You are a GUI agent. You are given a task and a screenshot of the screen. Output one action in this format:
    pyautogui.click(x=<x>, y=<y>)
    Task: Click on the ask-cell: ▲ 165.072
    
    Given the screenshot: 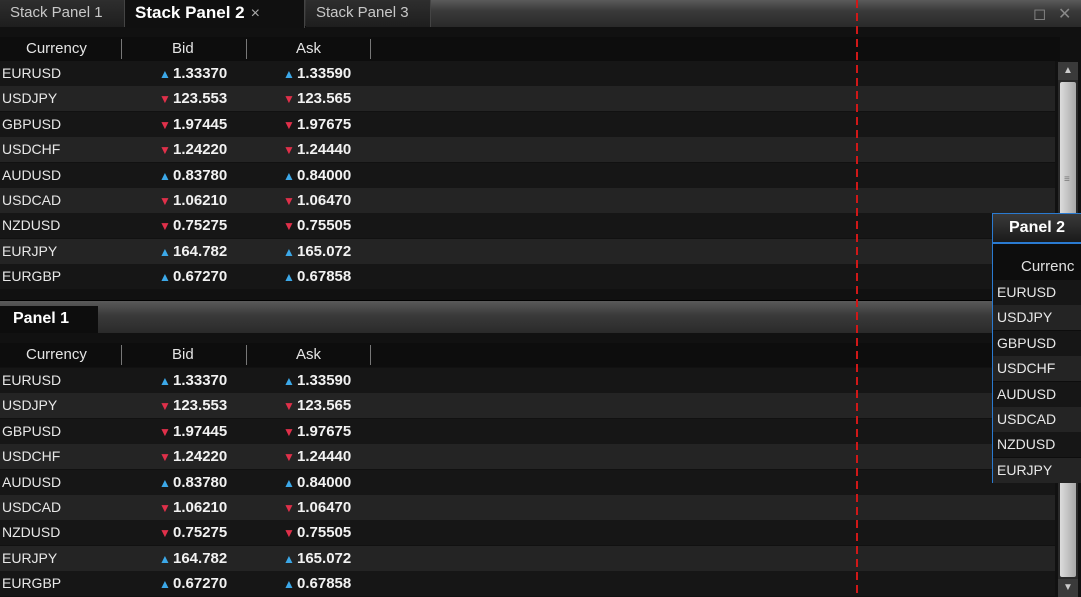 What is the action you would take?
    pyautogui.click(x=316, y=559)
    